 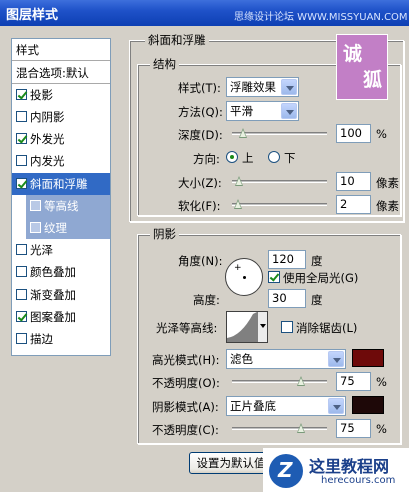 What do you see at coordinates (317, 261) in the screenshot?
I see `angle-unit: 度` at bounding box center [317, 261].